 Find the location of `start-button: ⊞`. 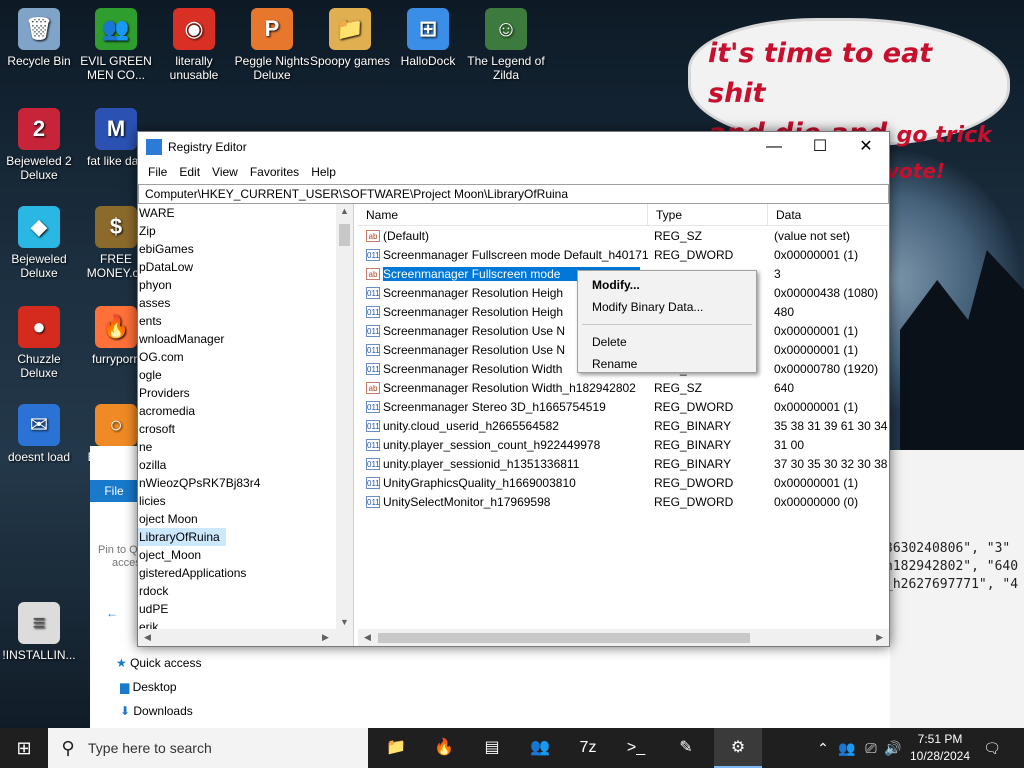

start-button: ⊞ is located at coordinates (24, 748).